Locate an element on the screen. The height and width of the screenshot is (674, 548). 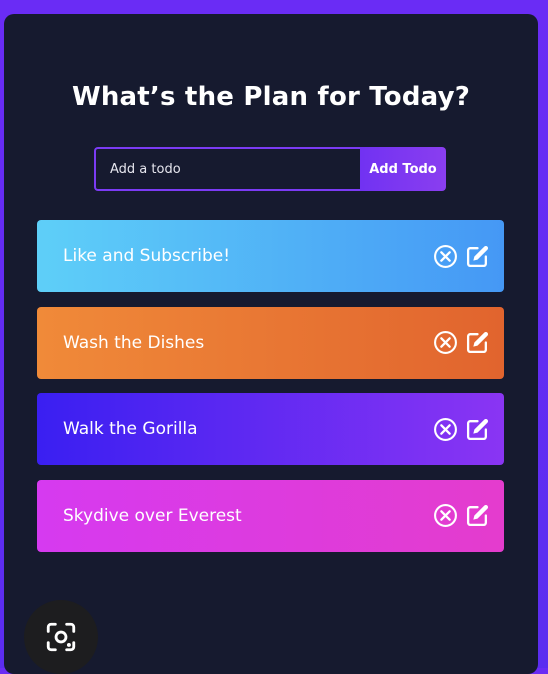
todo-item: Like and Subscribe! is located at coordinates (270, 256).